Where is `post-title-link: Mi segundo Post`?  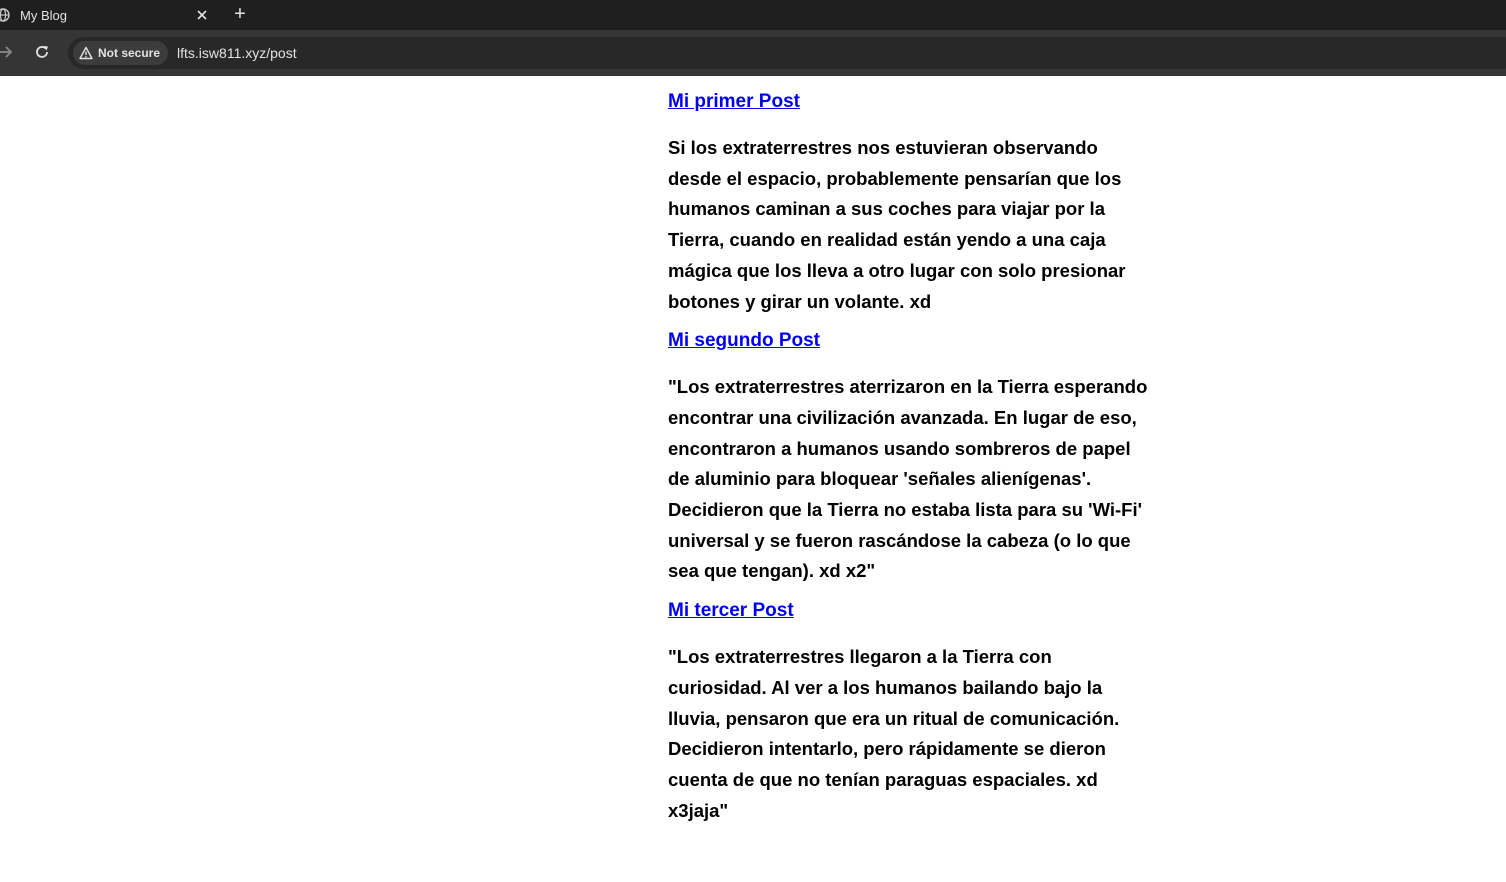
post-title-link: Mi segundo Post is located at coordinates (908, 341).